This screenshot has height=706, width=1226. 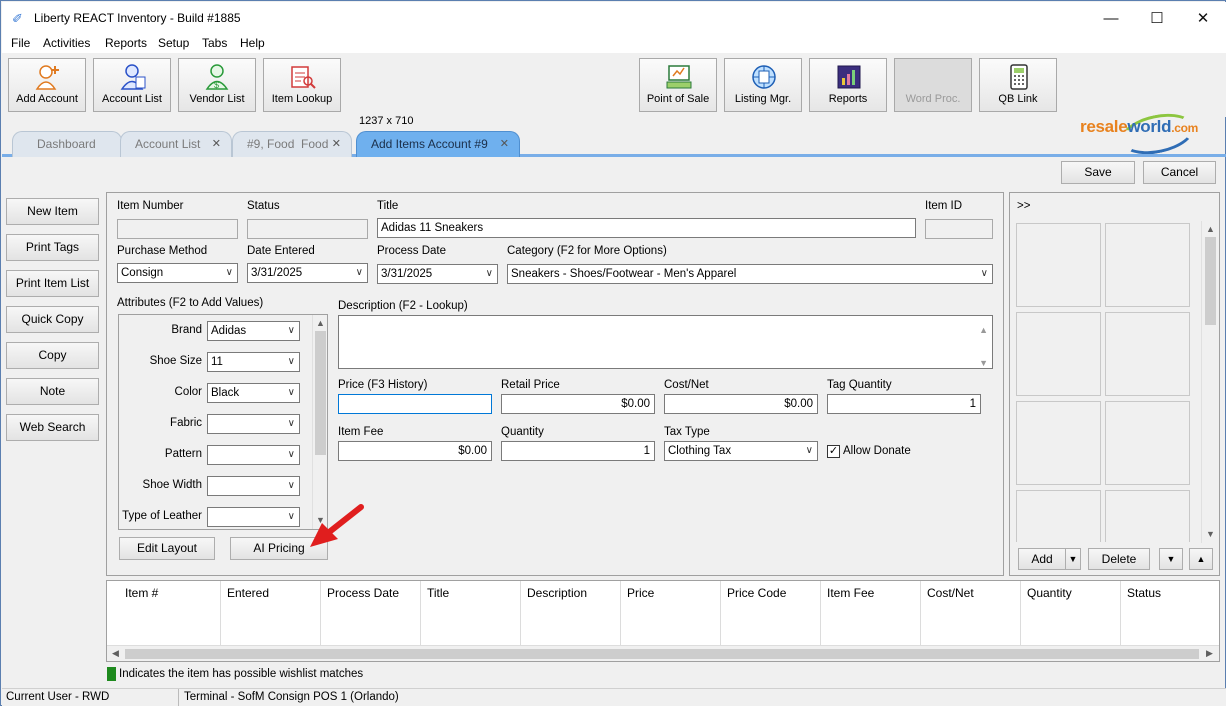 What do you see at coordinates (52, 355) in the screenshot?
I see `copy-button: Copy` at bounding box center [52, 355].